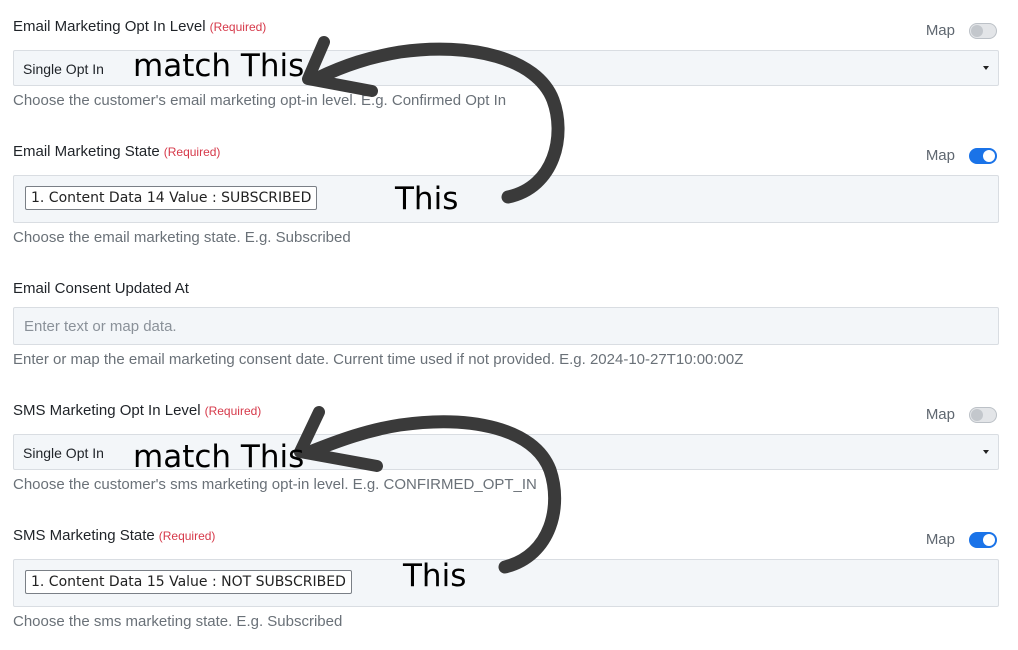  What do you see at coordinates (438, 123) in the screenshot?
I see `annotation-arrow-top` at bounding box center [438, 123].